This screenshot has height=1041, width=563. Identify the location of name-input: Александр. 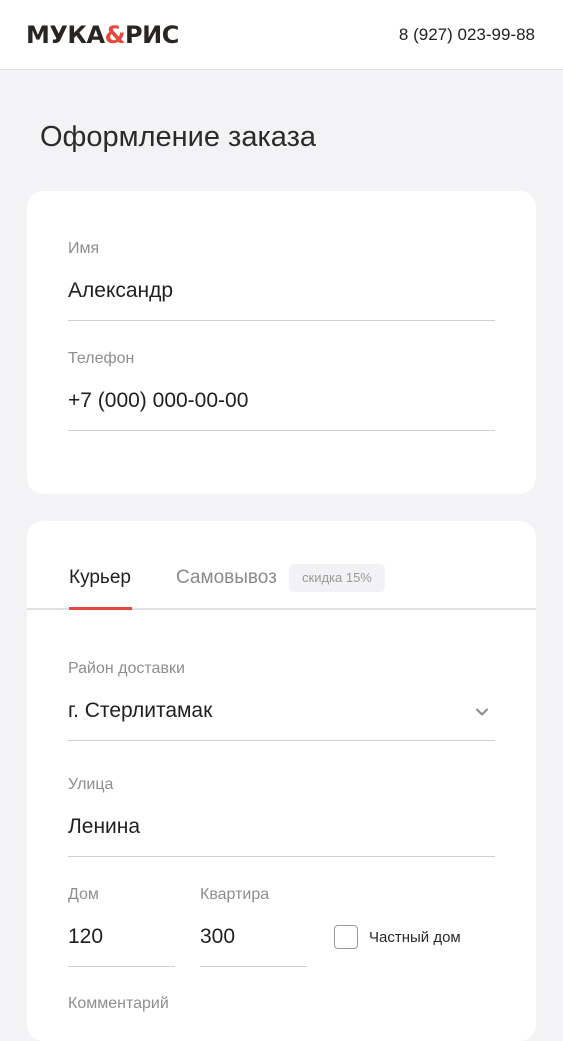
(120, 291).